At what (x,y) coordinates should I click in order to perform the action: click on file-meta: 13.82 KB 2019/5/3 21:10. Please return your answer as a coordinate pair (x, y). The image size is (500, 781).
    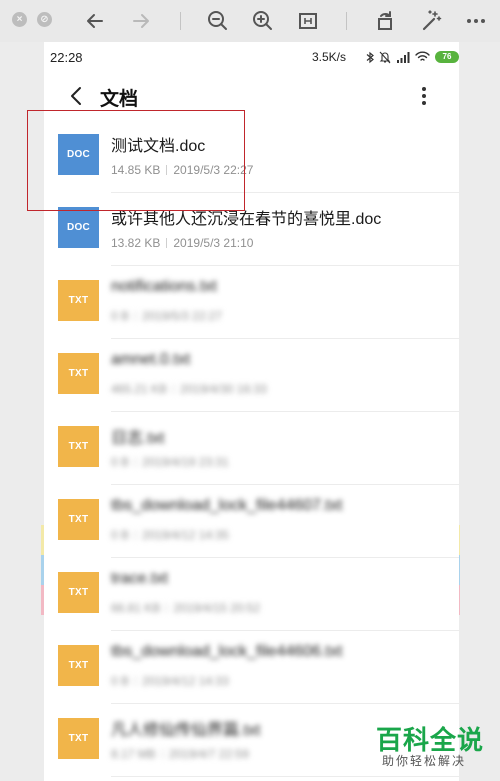
    Looking at the image, I should click on (182, 243).